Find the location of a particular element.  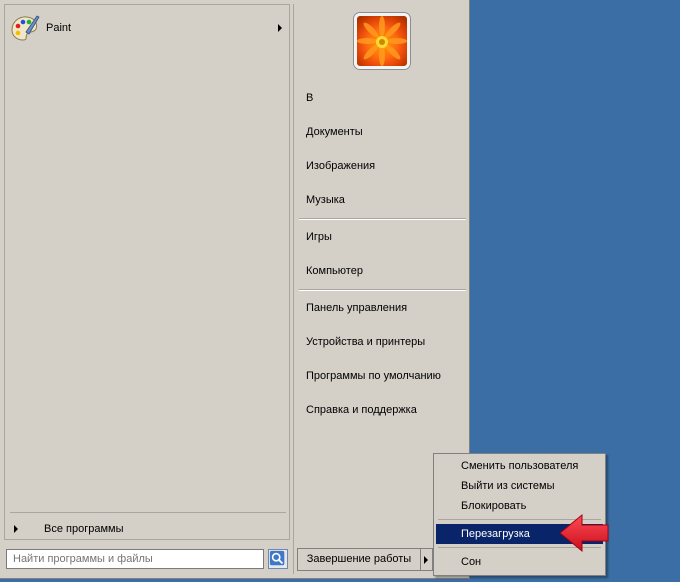

default-programs-link: Программы по умолчанию is located at coordinates (373, 376).